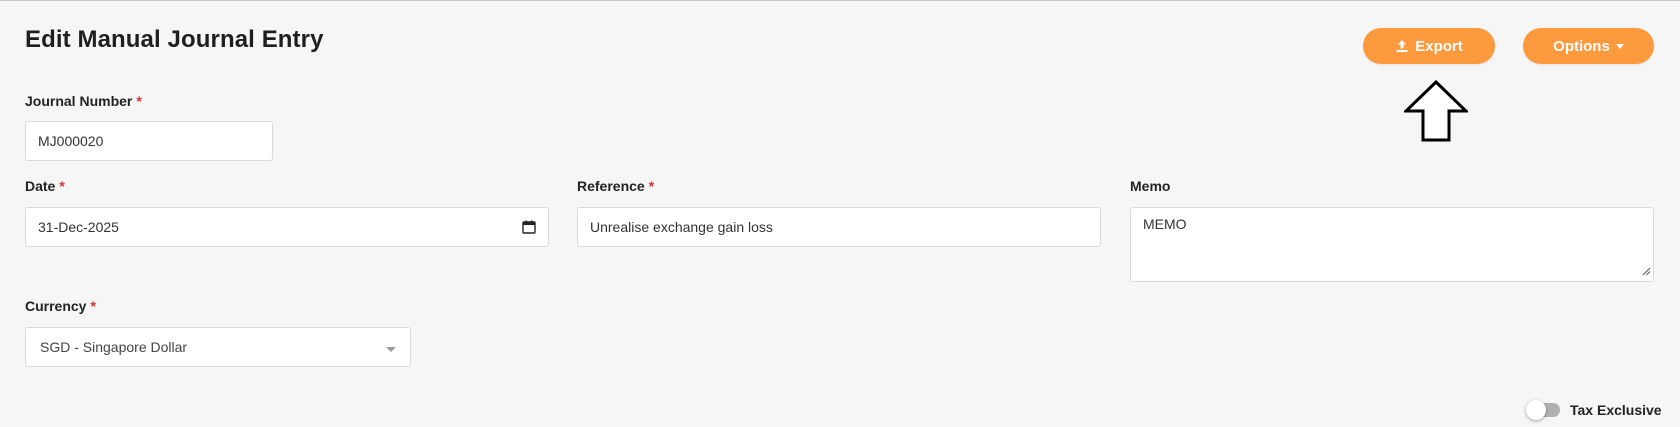 The height and width of the screenshot is (427, 1680). I want to click on reference-label-text: Reference, so click(611, 186).